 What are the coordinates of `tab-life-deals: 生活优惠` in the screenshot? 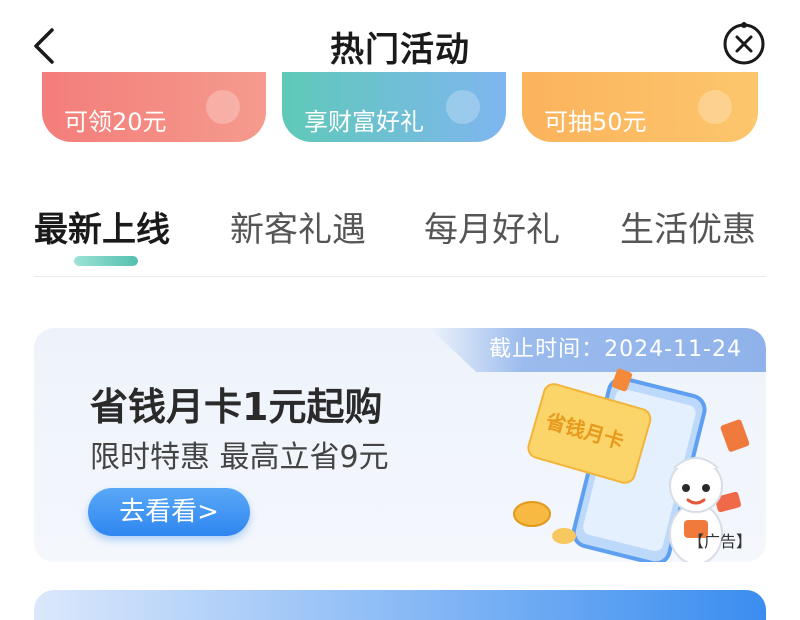 It's located at (688, 226).